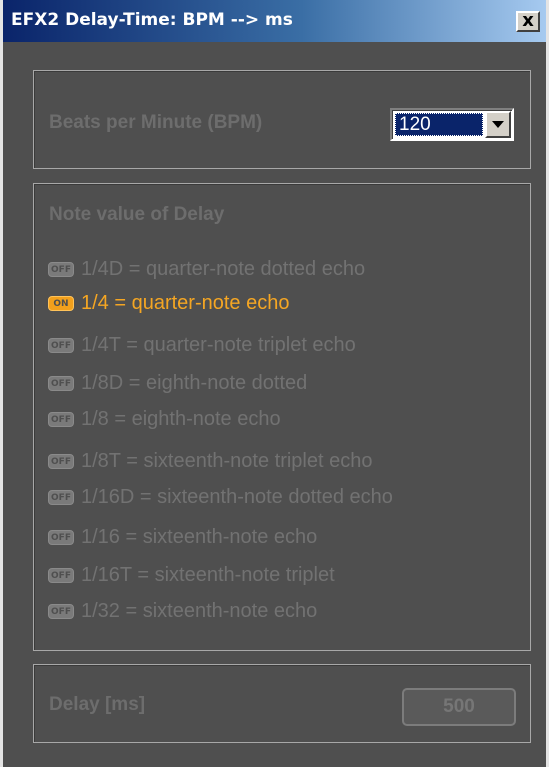 This screenshot has width=549, height=767. Describe the element at coordinates (97, 704) in the screenshot. I see `delay-label: Delay [ms]` at that location.